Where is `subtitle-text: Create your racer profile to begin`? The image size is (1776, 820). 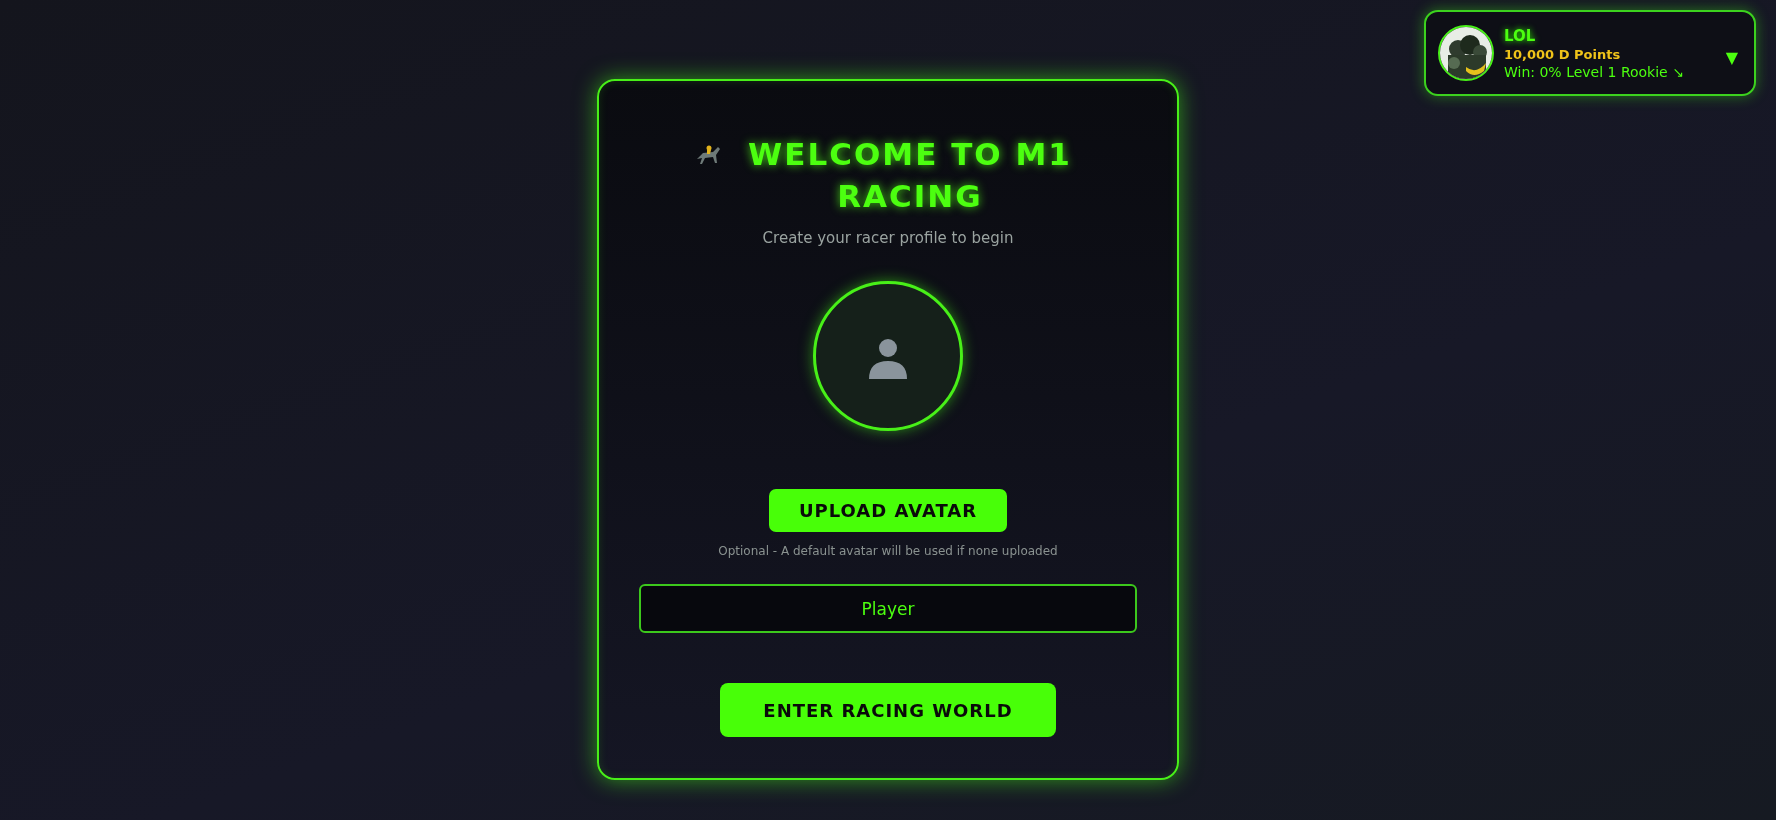
subtitle-text: Create your racer profile to begin is located at coordinates (888, 238).